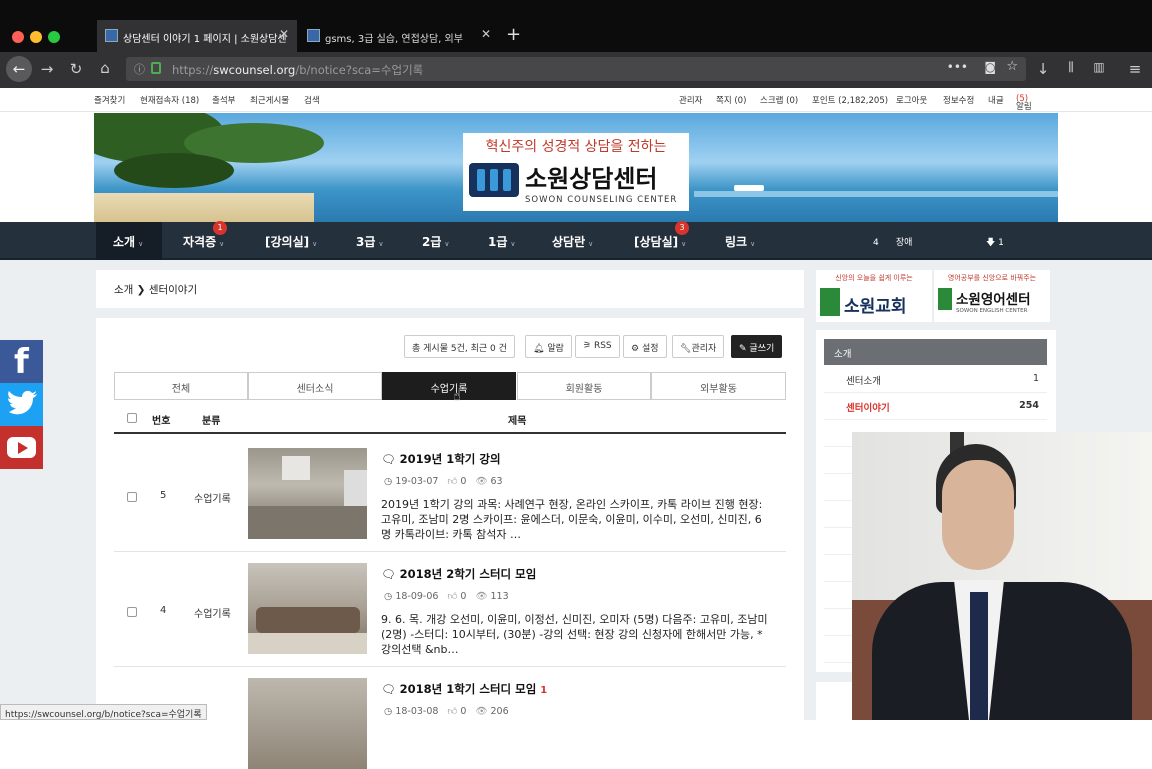 The height and width of the screenshot is (769, 1152). Describe the element at coordinates (995, 241) in the screenshot. I see `menu-download-indicator: 🡇 1` at that location.